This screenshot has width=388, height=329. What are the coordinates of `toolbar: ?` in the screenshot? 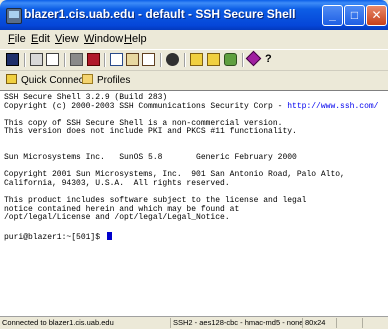 It's located at (194, 59).